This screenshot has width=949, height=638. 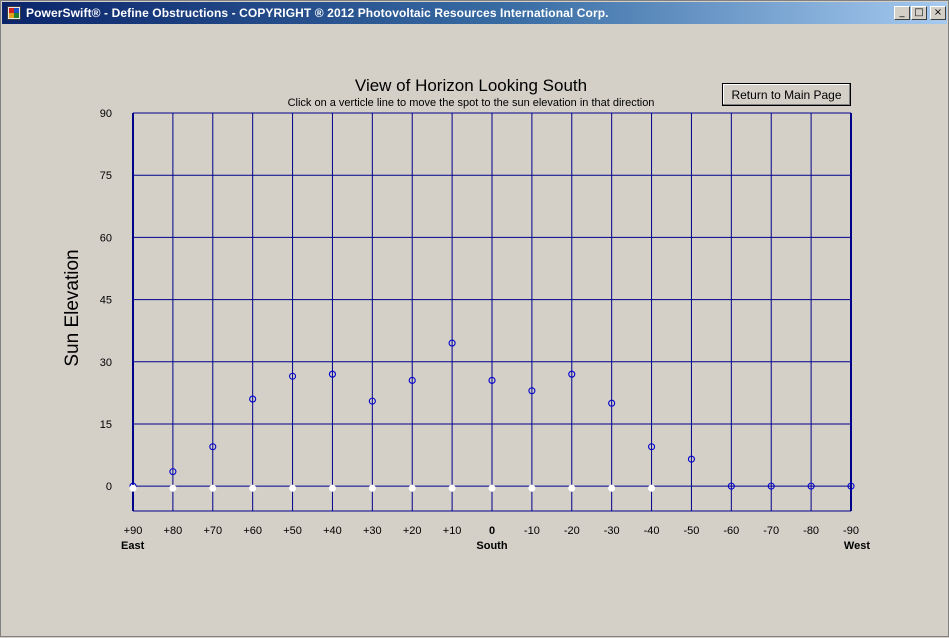 I want to click on x-tick-label: -20, so click(x=572, y=531).